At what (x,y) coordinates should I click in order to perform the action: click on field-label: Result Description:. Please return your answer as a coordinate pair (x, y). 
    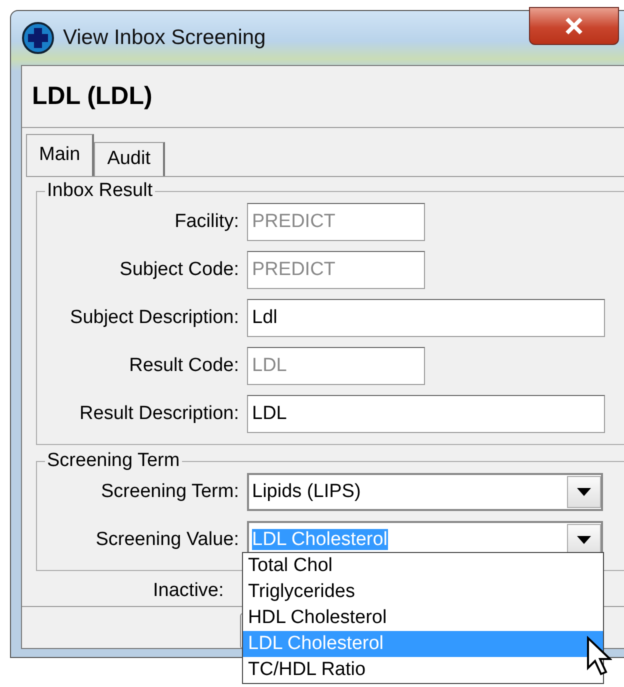
    Looking at the image, I should click on (159, 414).